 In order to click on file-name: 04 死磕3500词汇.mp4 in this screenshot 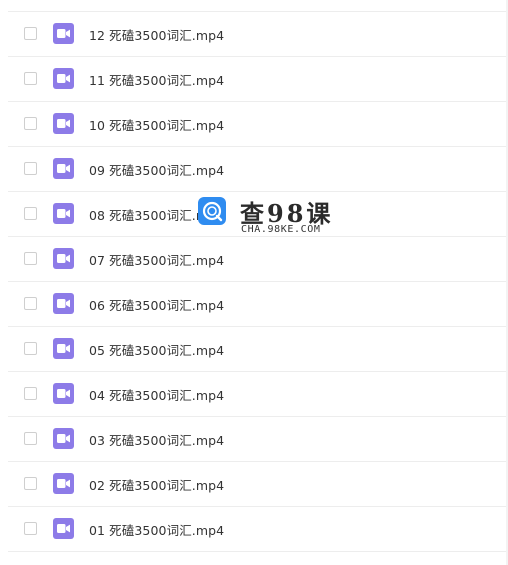, I will do `click(156, 394)`.